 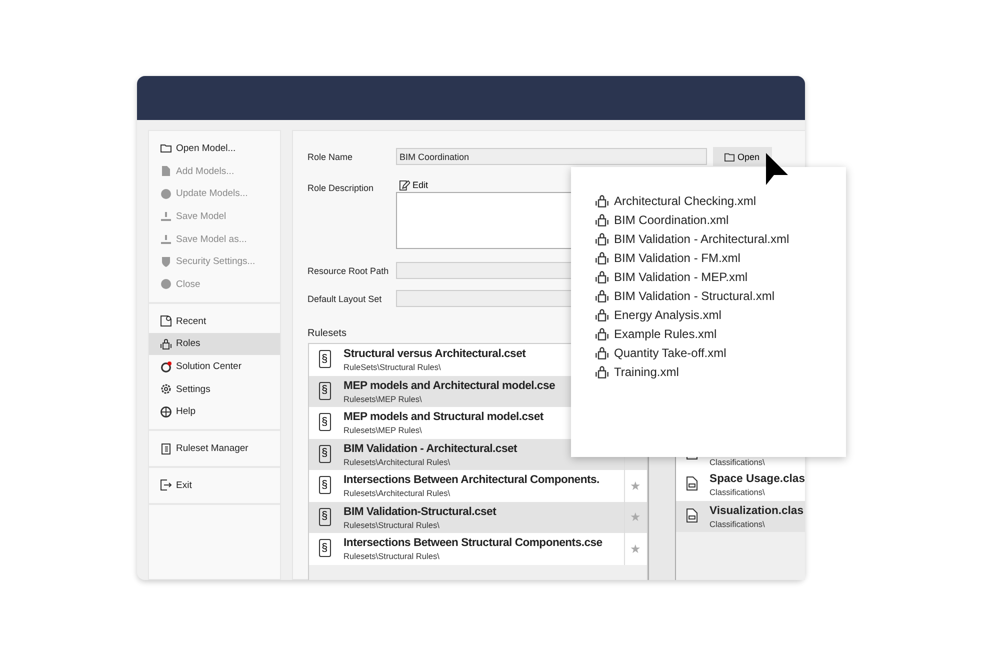 What do you see at coordinates (214, 344) in the screenshot?
I see `sidebar-item: Roles` at bounding box center [214, 344].